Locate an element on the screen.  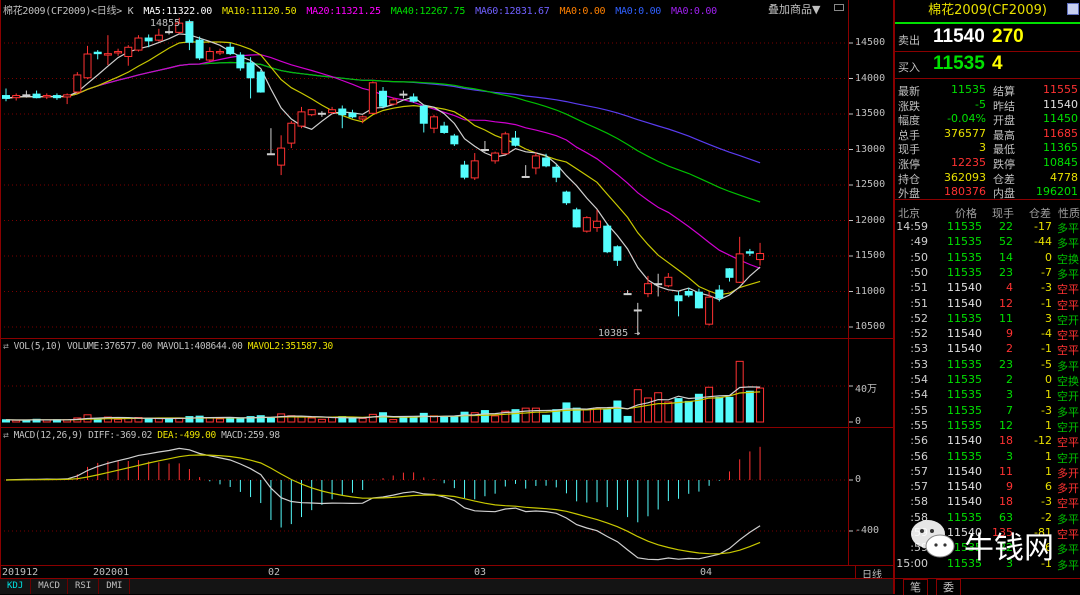
tab-dmi: DMI is located at coordinates (115, 586).